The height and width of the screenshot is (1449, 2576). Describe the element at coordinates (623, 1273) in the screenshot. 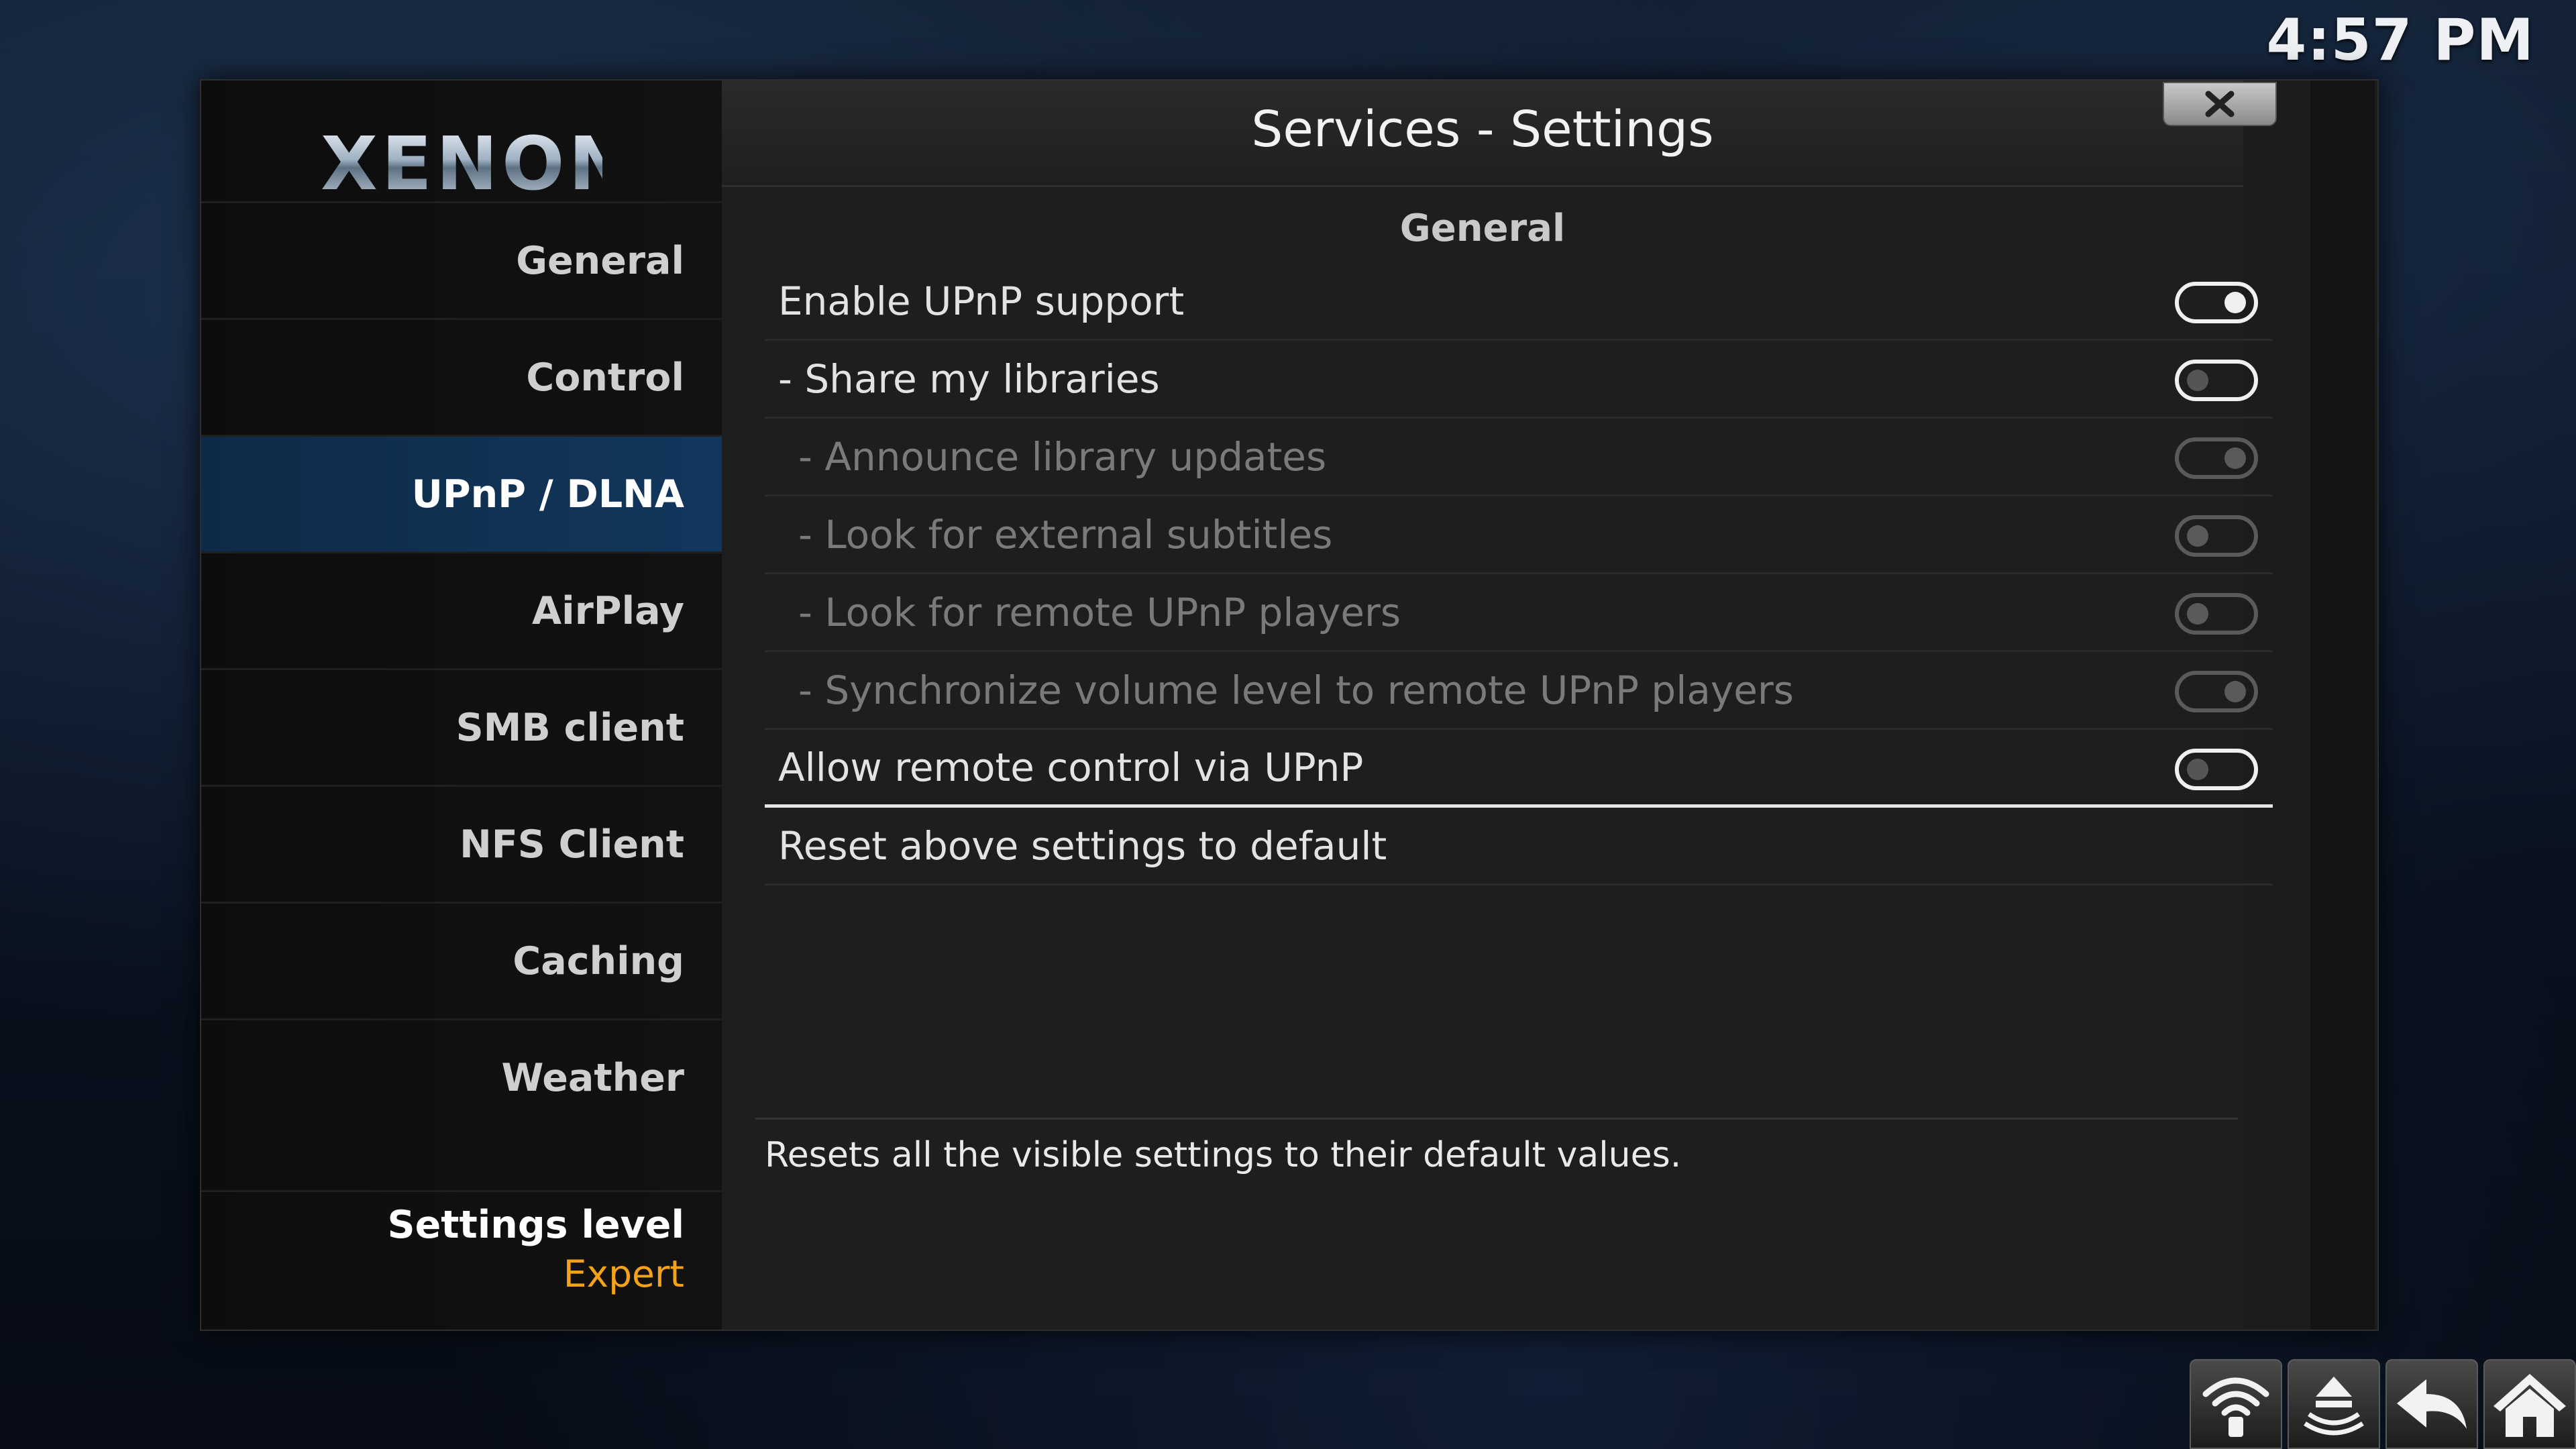

I see `settings-level-value: Expert` at that location.